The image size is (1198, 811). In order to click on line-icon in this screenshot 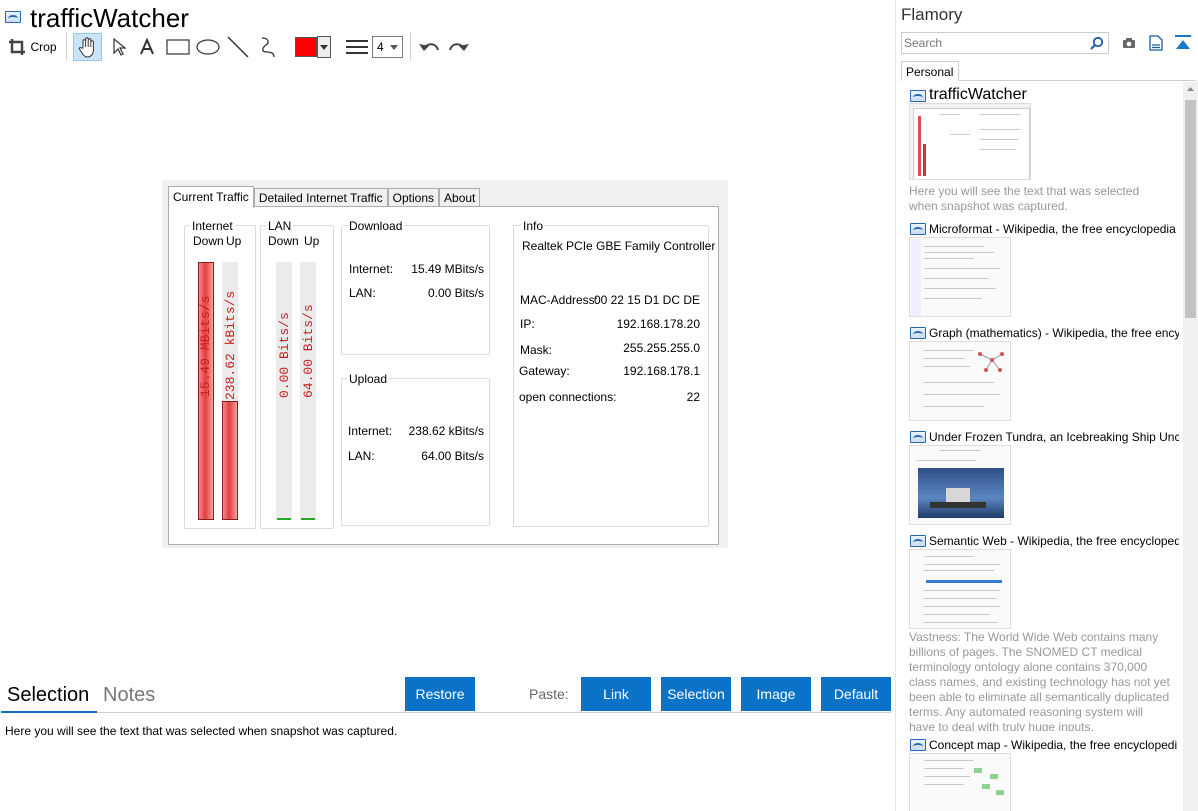, I will do `click(238, 47)`.